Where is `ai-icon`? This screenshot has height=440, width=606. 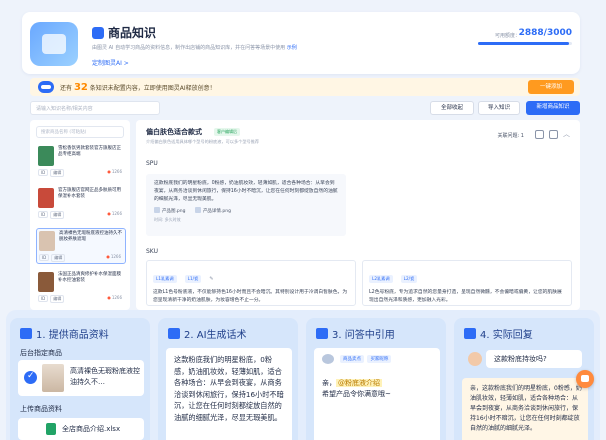 ai-icon is located at coordinates (174, 333).